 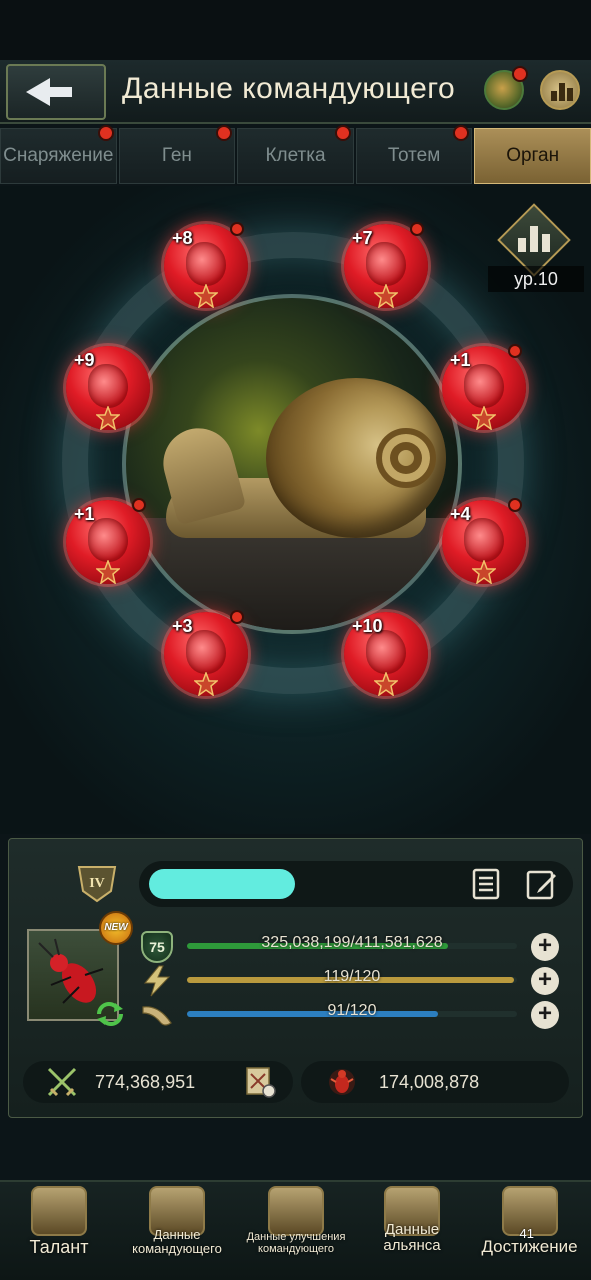 I want to click on achievement-icon: 41, so click(x=529, y=1213).